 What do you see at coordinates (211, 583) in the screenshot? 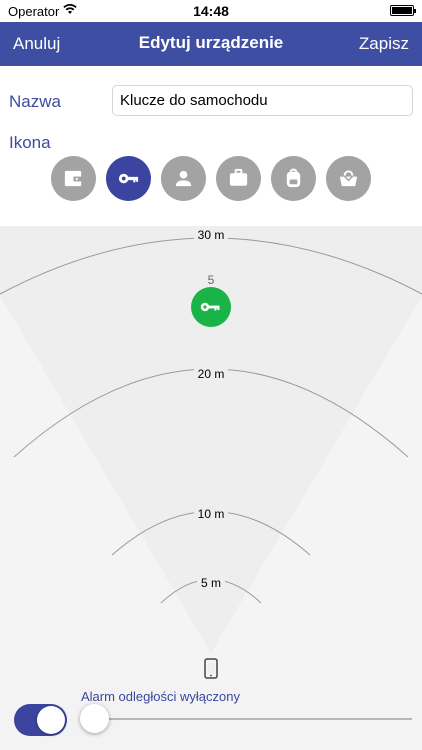
I see `ring-label-5m: 5 m` at bounding box center [211, 583].